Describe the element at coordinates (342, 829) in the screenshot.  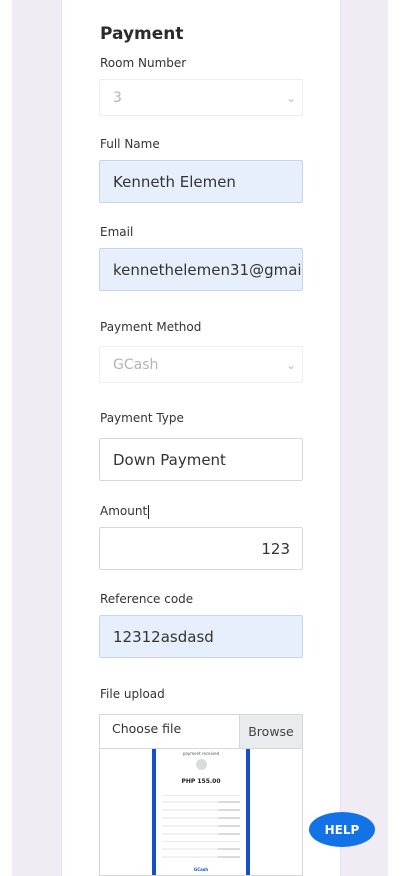
I see `help-button: HELP` at that location.